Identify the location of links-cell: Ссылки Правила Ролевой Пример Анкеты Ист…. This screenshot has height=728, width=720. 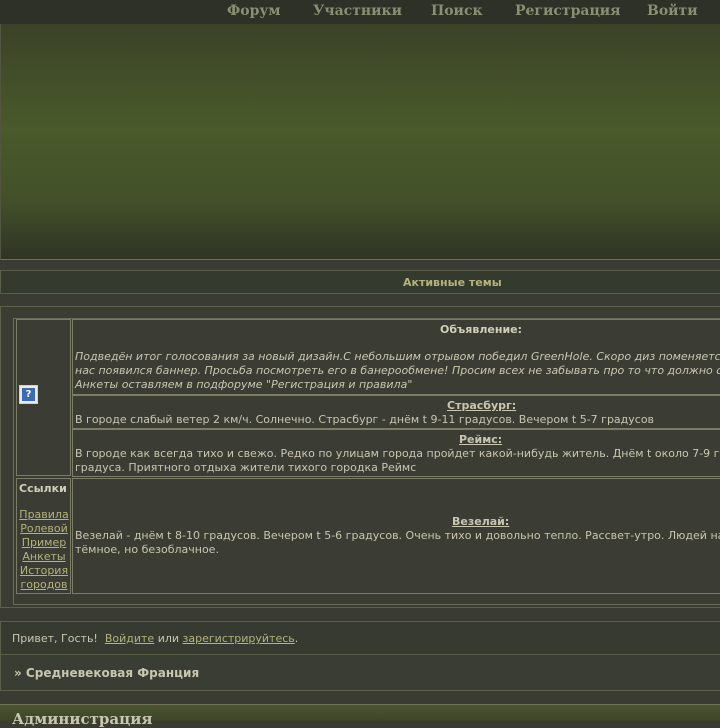
(43, 536).